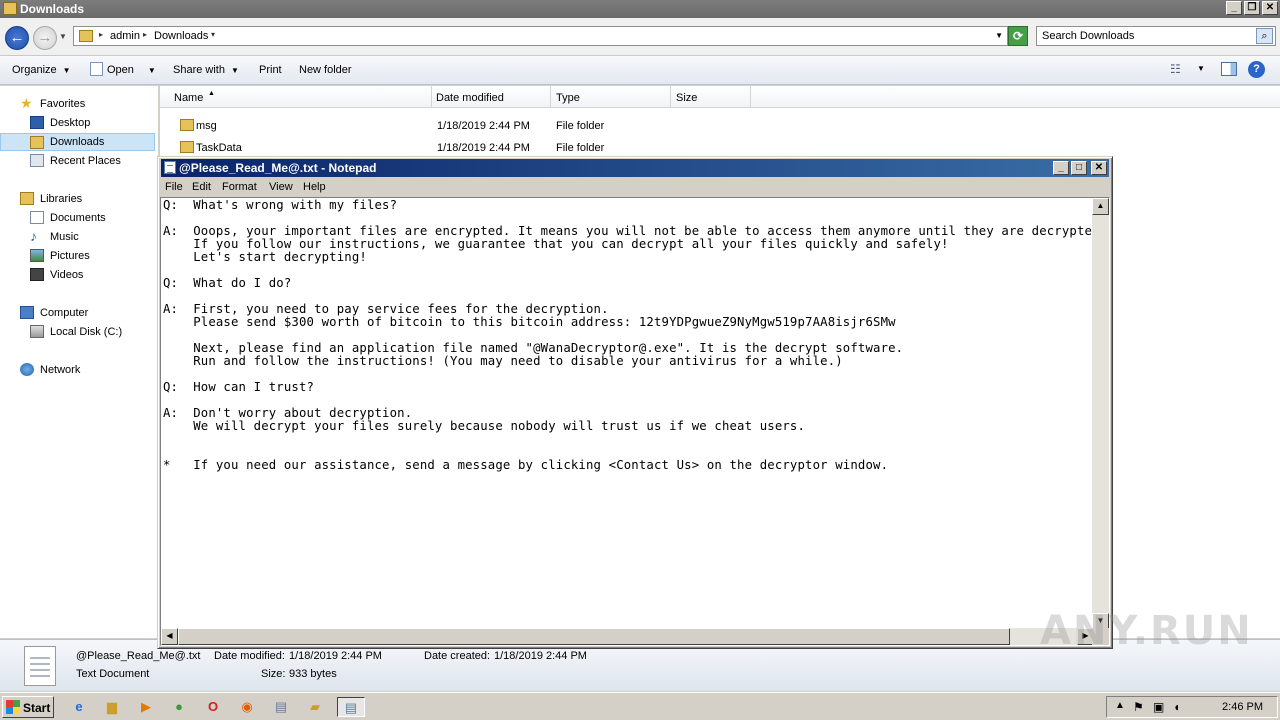 The height and width of the screenshot is (720, 1280). What do you see at coordinates (112, 707) in the screenshot?
I see `explorer-icon: ▆` at bounding box center [112, 707].